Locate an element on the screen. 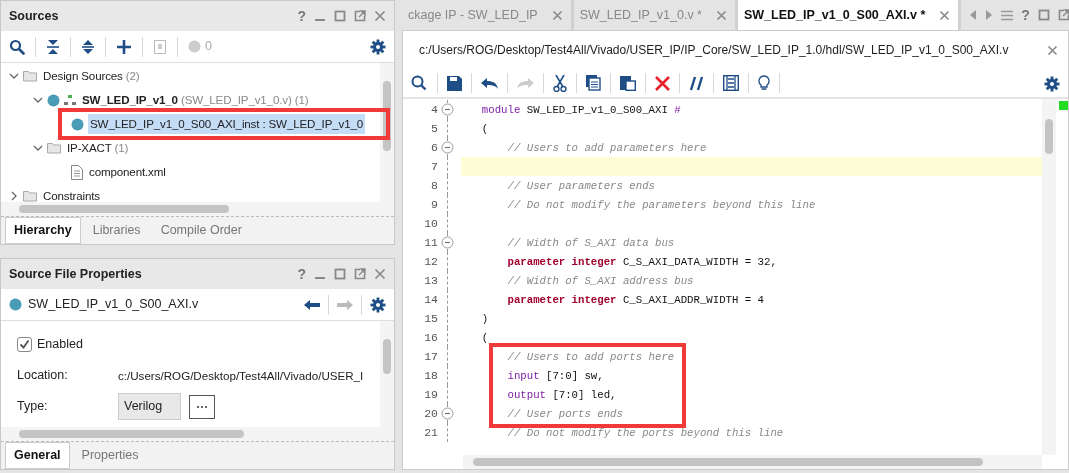 The width and height of the screenshot is (1069, 473). line-number: 6 is located at coordinates (434, 148).